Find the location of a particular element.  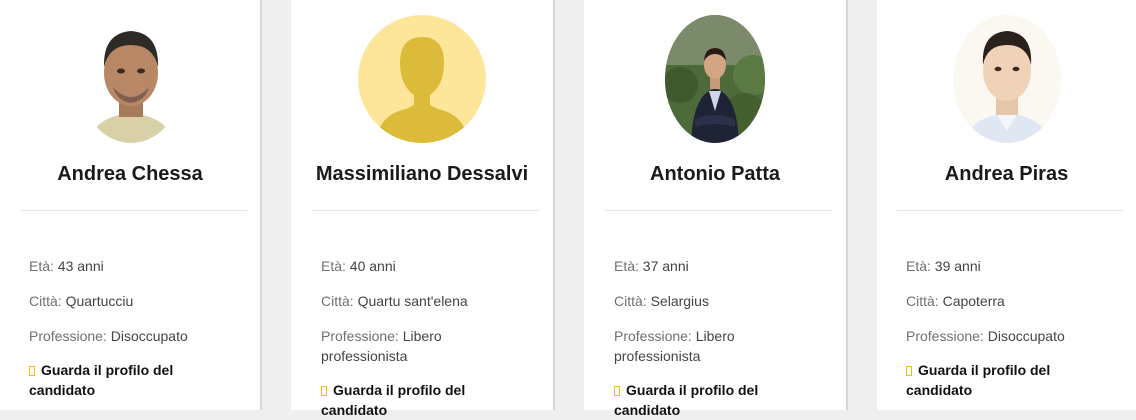

candidate-name: Andrea Piras is located at coordinates (1006, 174).